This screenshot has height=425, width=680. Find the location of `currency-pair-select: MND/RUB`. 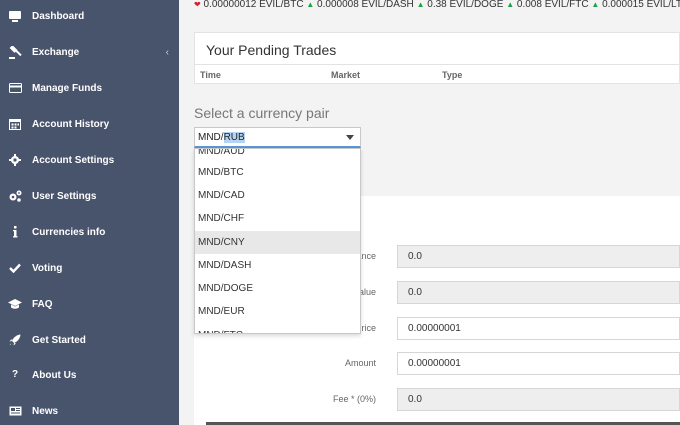

currency-pair-select: MND/RUB is located at coordinates (277, 137).